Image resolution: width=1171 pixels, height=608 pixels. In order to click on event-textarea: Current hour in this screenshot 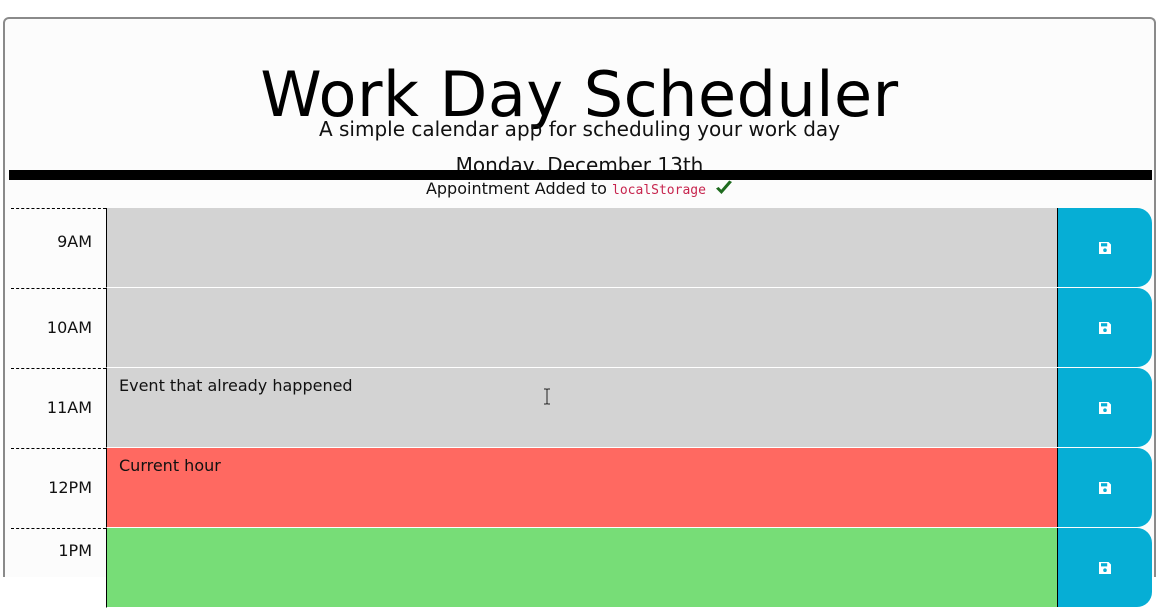, I will do `click(581, 488)`.